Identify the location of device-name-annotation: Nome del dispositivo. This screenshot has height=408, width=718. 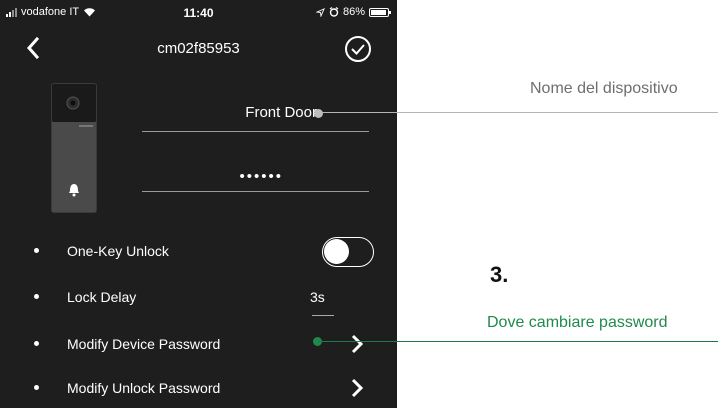
(604, 88).